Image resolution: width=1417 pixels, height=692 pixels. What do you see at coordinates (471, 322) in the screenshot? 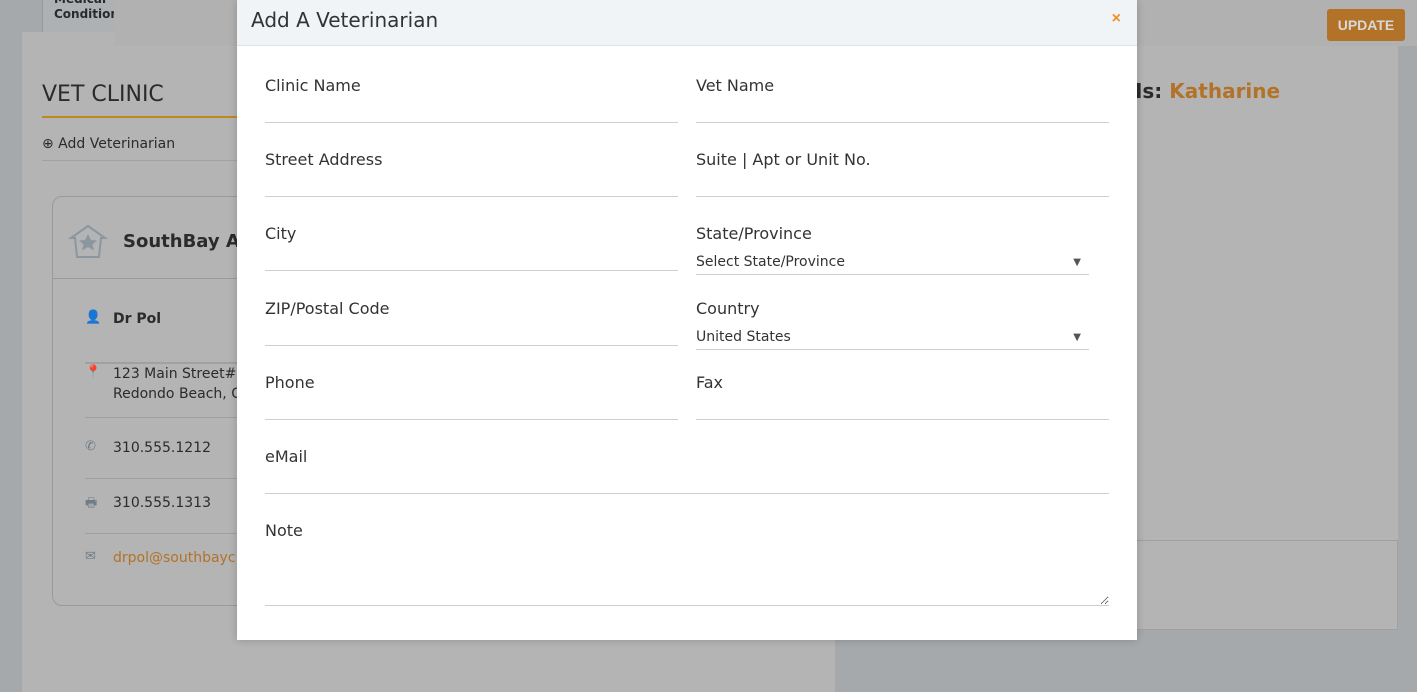
I see `zip-field: ZIP/Postal Code` at bounding box center [471, 322].